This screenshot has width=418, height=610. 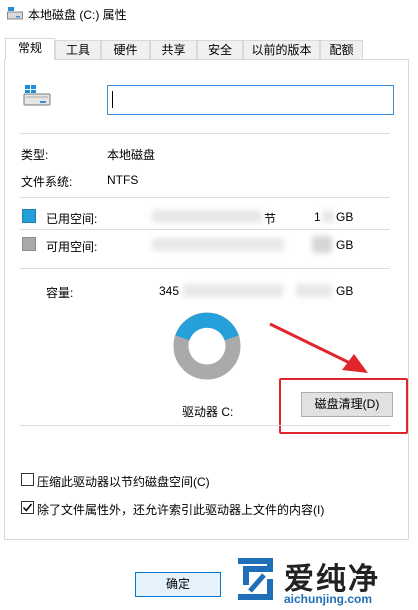 I want to click on compress-checkbox, so click(x=27, y=479).